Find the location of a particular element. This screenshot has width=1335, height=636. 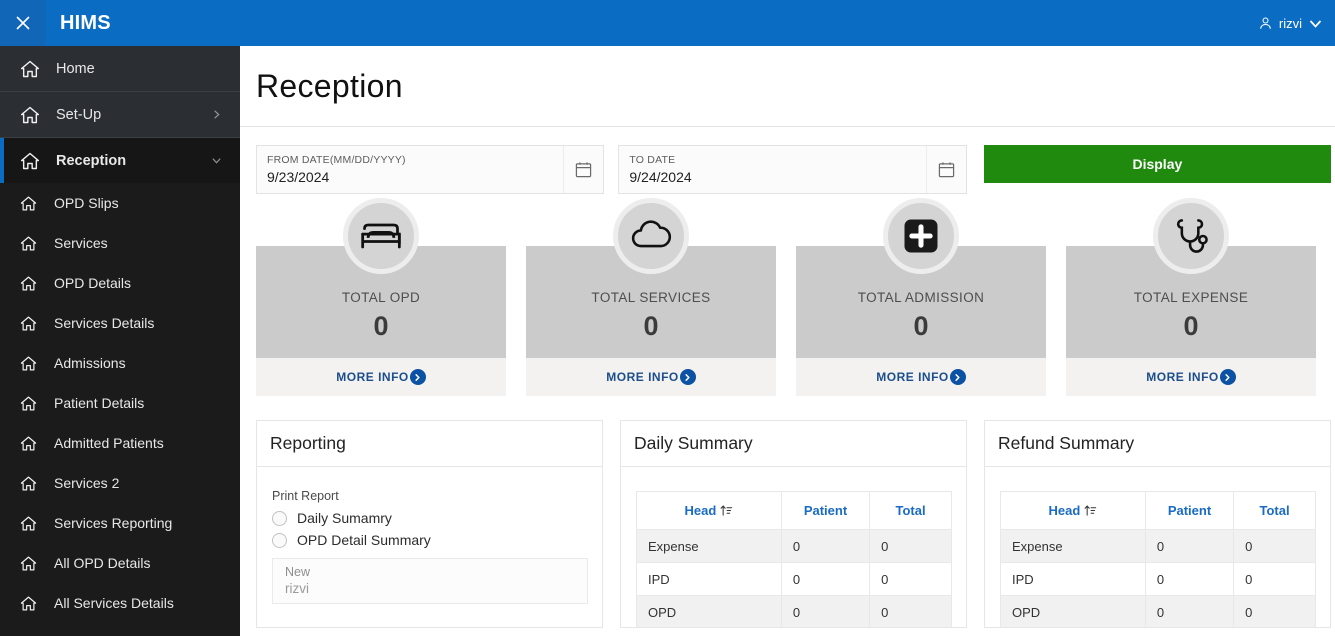

calendar-icon is located at coordinates (946, 170).